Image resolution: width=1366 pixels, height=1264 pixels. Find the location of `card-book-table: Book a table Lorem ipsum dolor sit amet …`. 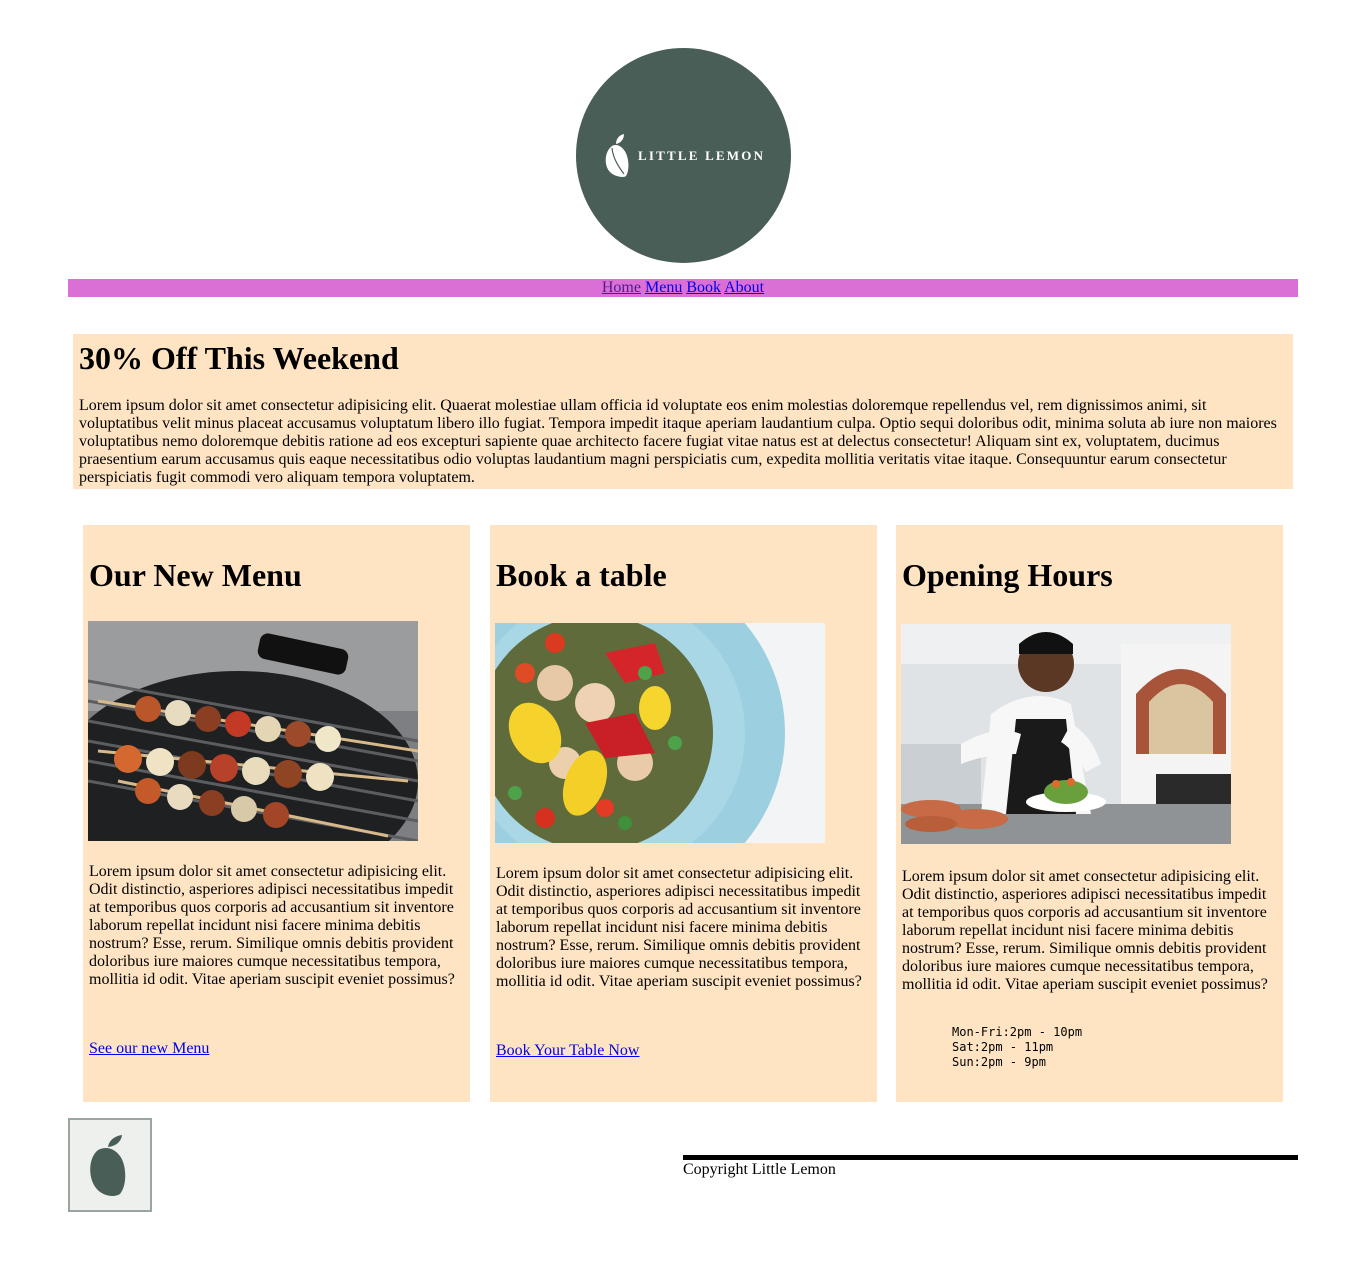

card-book-table: Book a table Lorem ipsum dolor sit amet … is located at coordinates (683, 813).